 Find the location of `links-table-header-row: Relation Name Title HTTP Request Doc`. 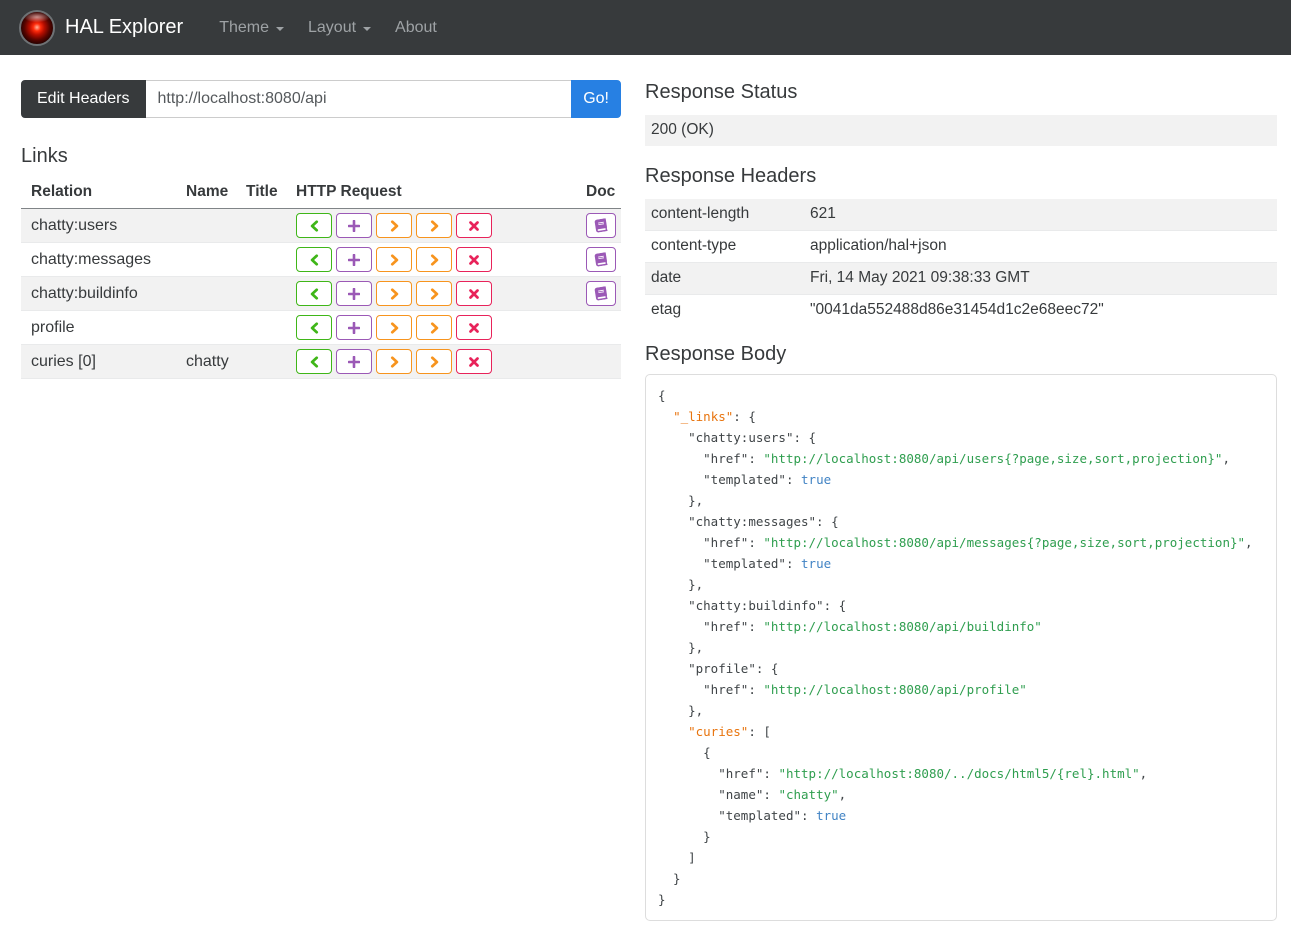

links-table-header-row: Relation Name Title HTTP Request Doc is located at coordinates (321, 194).